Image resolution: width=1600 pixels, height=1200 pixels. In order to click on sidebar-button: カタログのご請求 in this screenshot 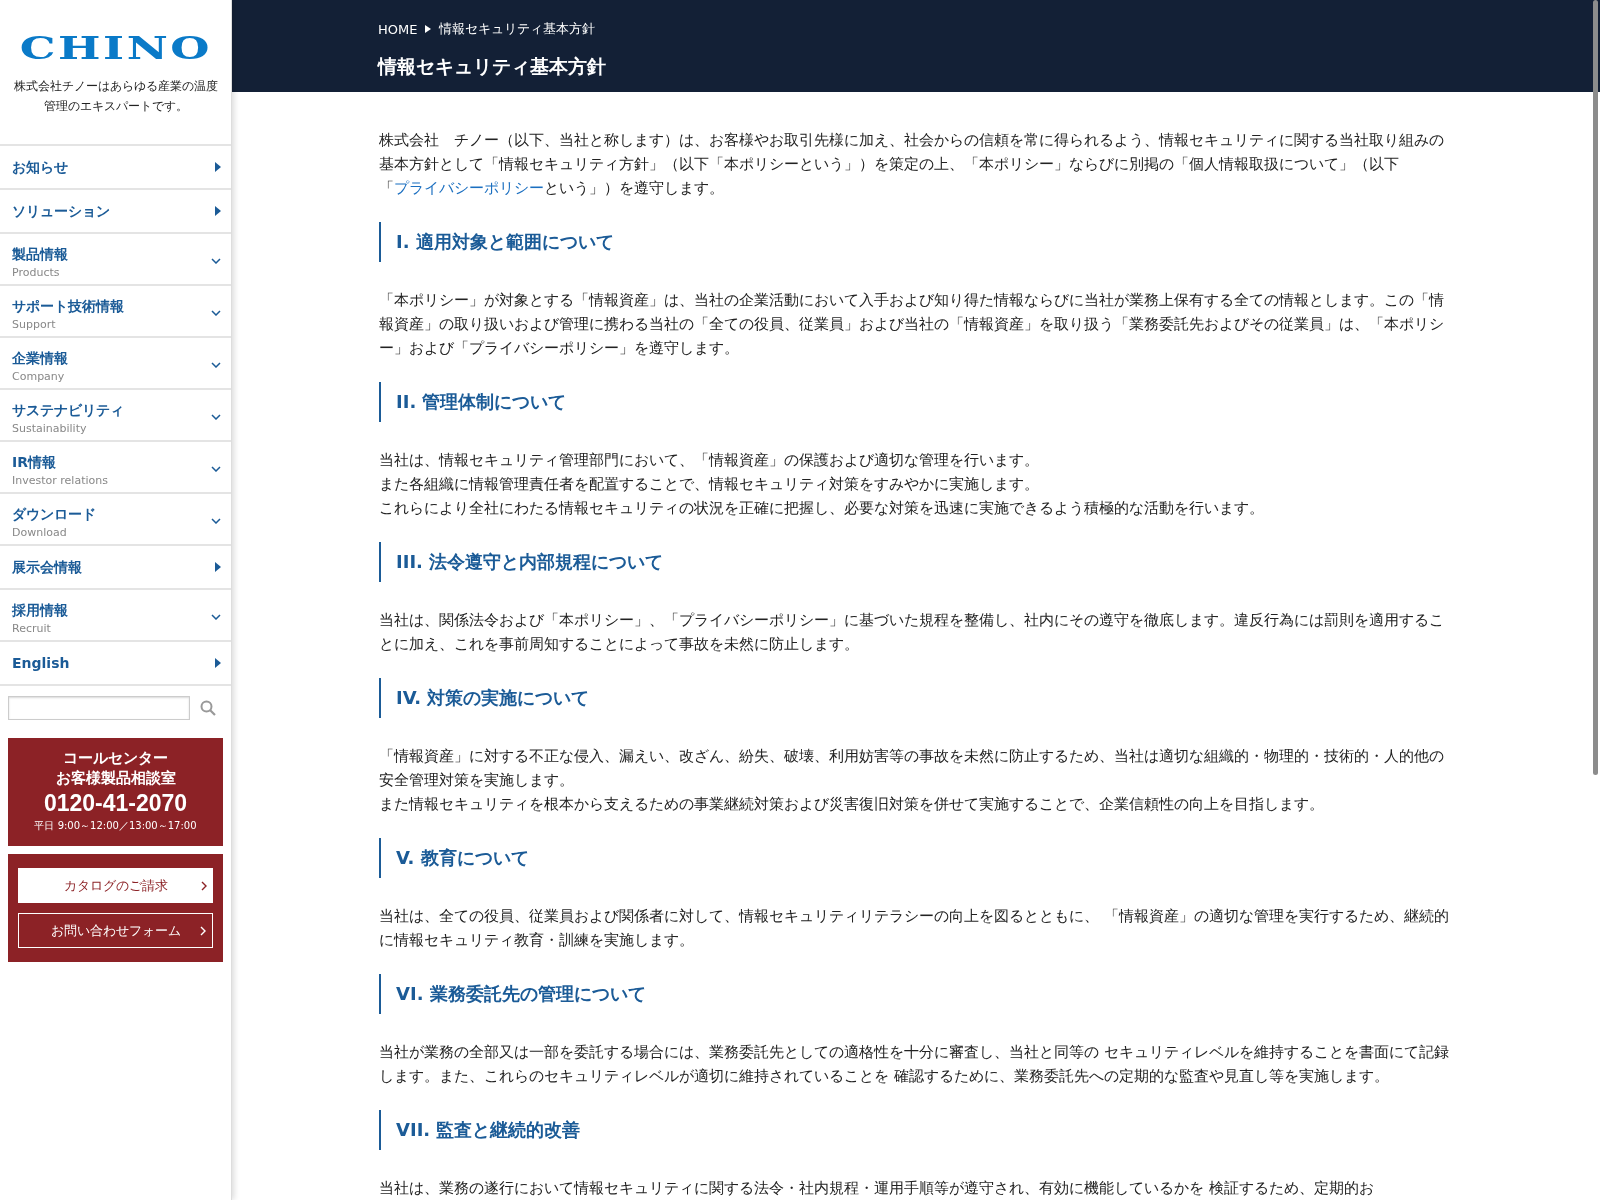, I will do `click(115, 885)`.